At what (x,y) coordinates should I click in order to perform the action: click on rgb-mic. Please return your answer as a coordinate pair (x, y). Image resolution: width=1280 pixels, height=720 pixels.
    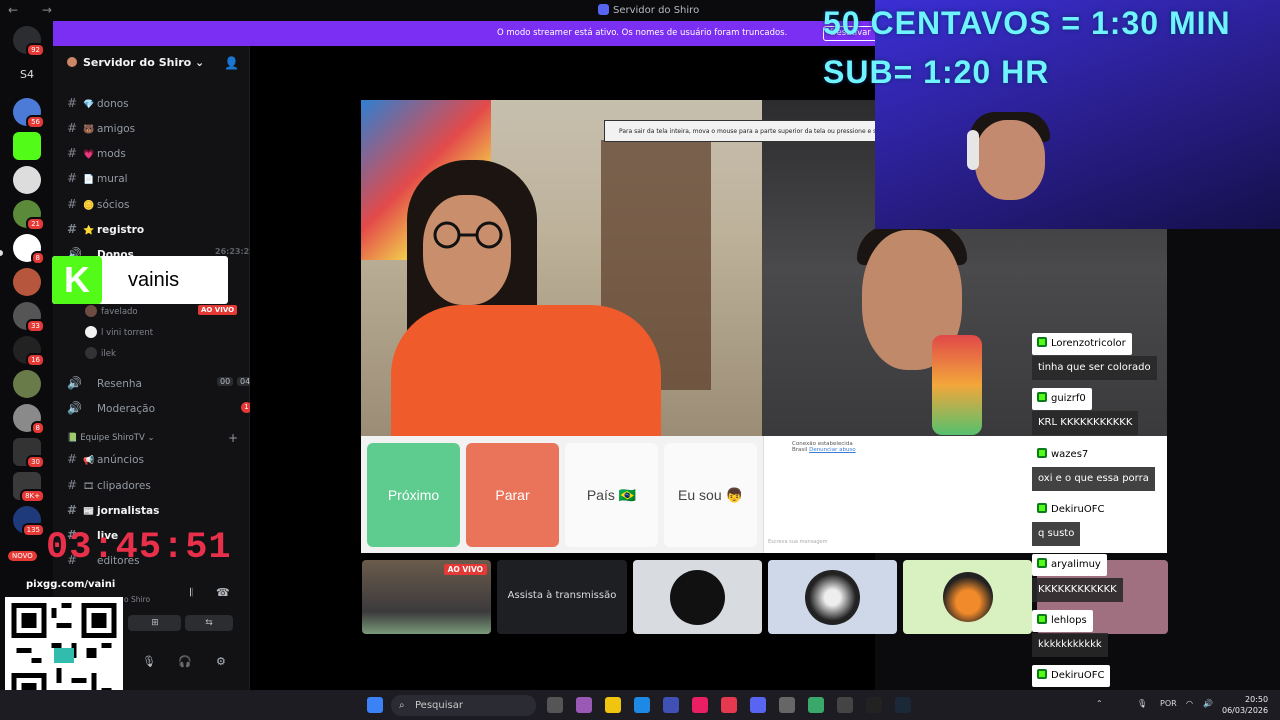
    Looking at the image, I should click on (957, 385).